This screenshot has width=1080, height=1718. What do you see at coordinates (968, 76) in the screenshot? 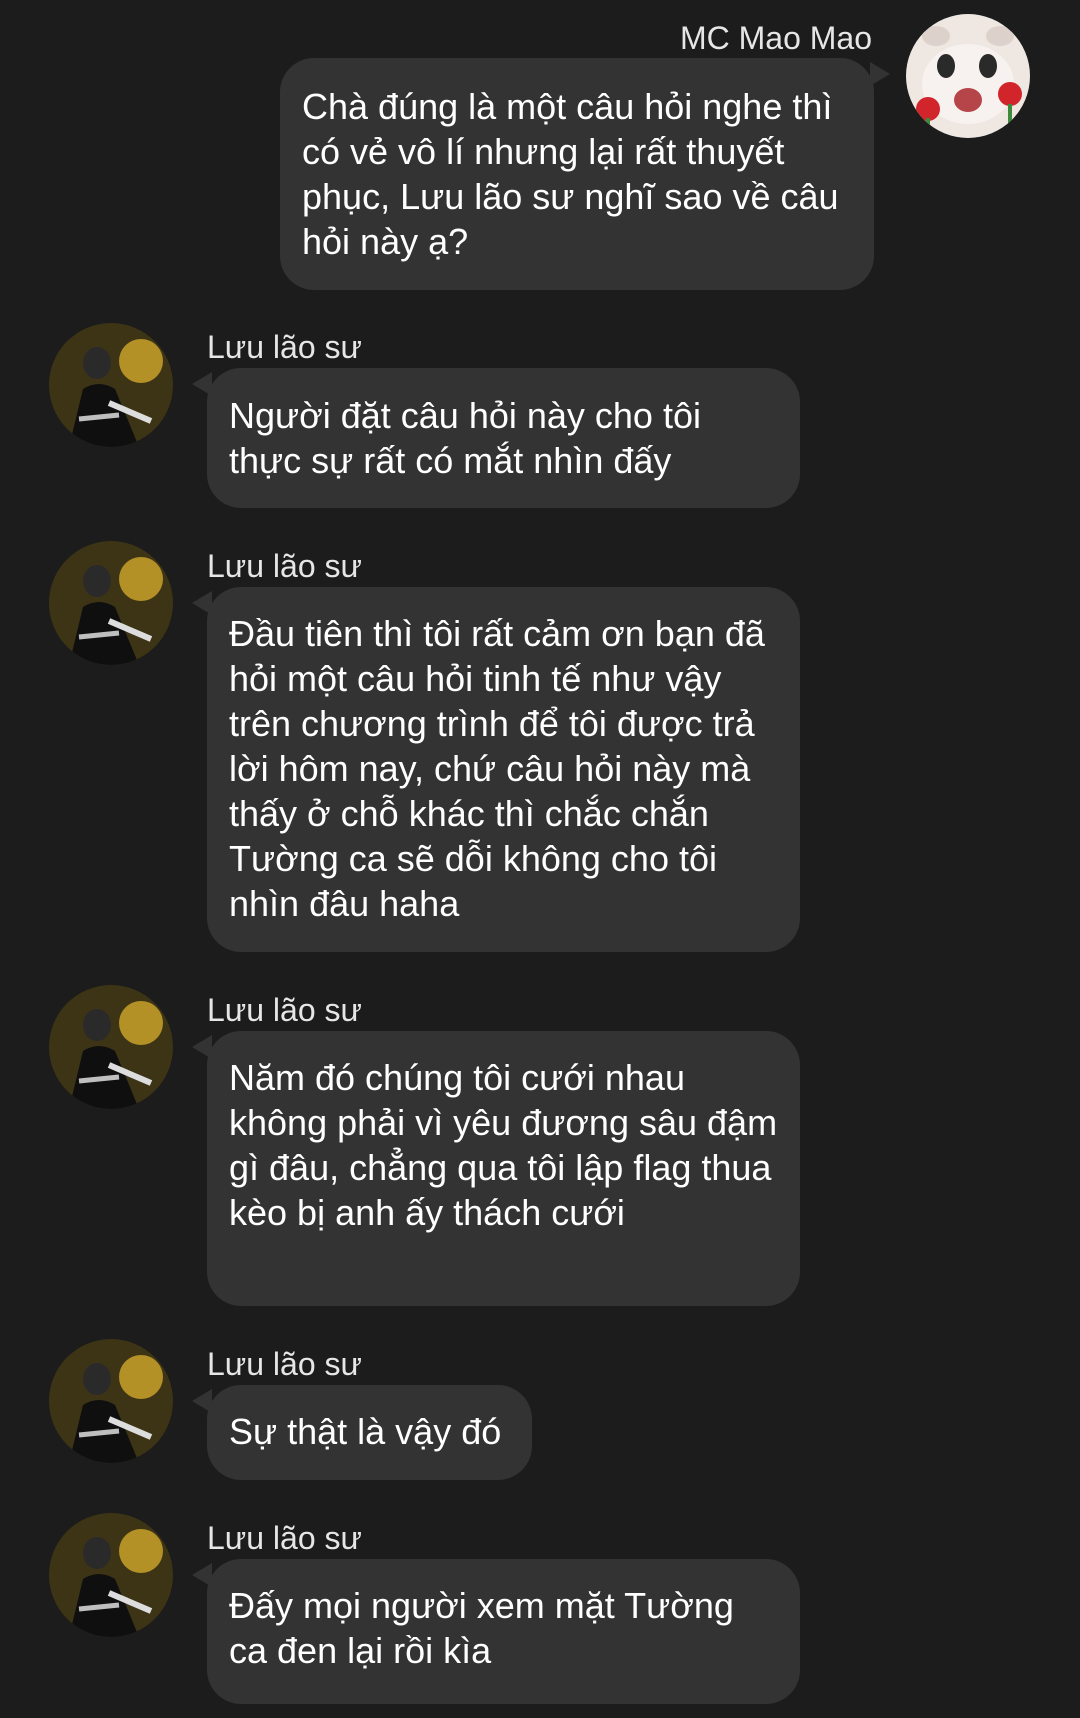
I see `cat-sticker-avatar-icon` at bounding box center [968, 76].